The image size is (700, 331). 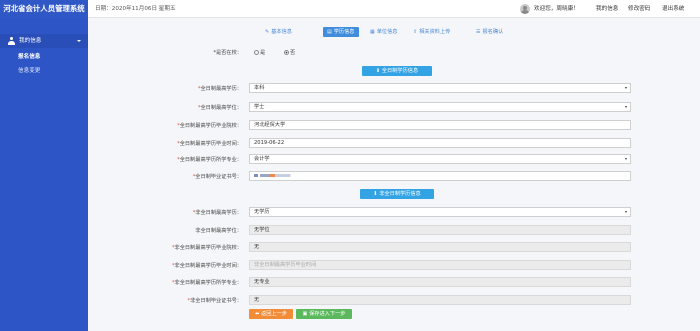 What do you see at coordinates (219, 108) in the screenshot?
I see `fulltime-academic-degree-label: *全日制最高学位：` at bounding box center [219, 108].